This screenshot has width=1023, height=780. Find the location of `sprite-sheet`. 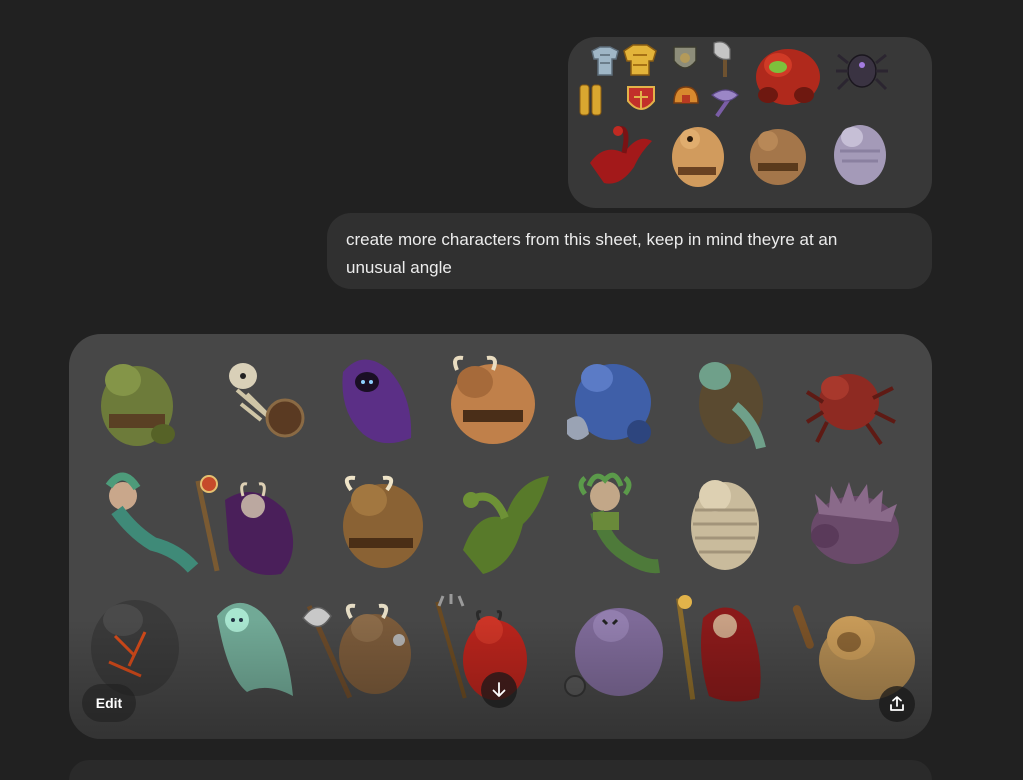

sprite-sheet is located at coordinates (733, 114).